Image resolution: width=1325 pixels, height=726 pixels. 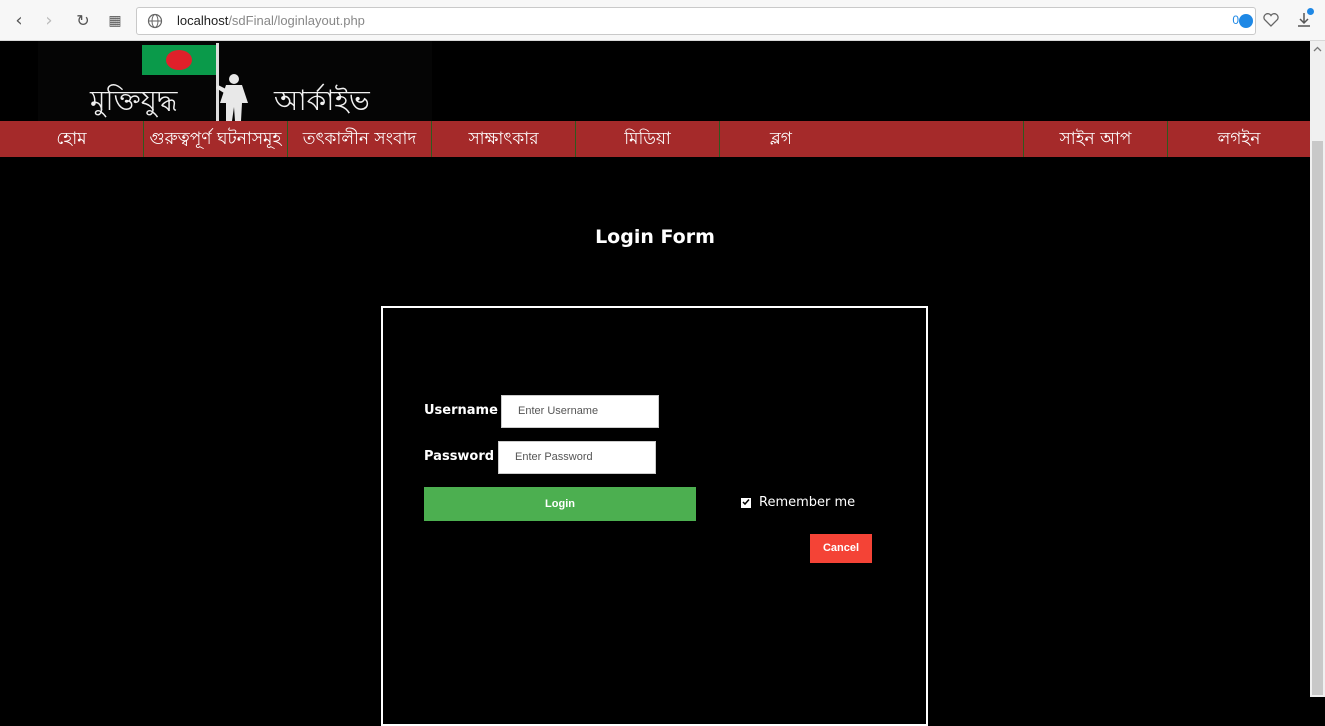 What do you see at coordinates (115, 21) in the screenshot?
I see `grid-icon: ▦` at bounding box center [115, 21].